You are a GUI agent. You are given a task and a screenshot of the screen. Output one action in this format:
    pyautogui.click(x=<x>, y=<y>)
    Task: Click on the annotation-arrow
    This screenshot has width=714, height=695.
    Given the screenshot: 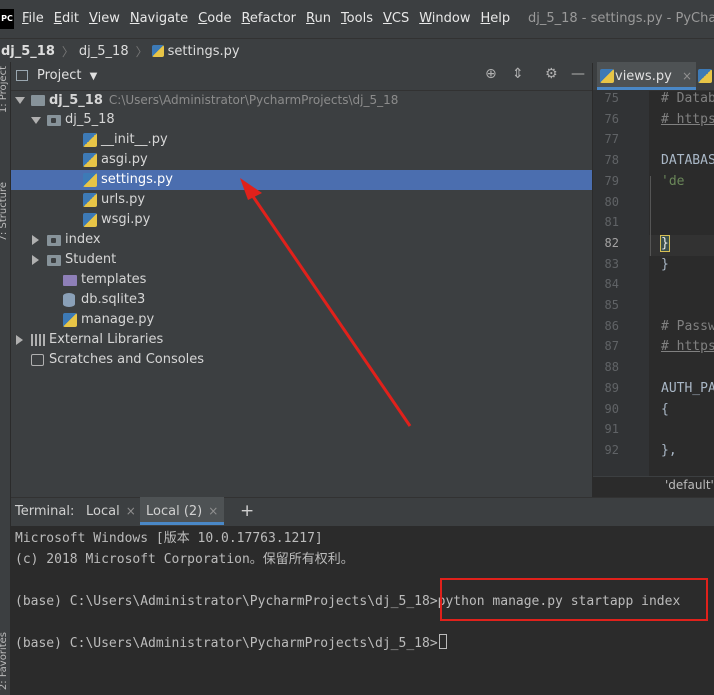 What is the action you would take?
    pyautogui.click(x=326, y=302)
    